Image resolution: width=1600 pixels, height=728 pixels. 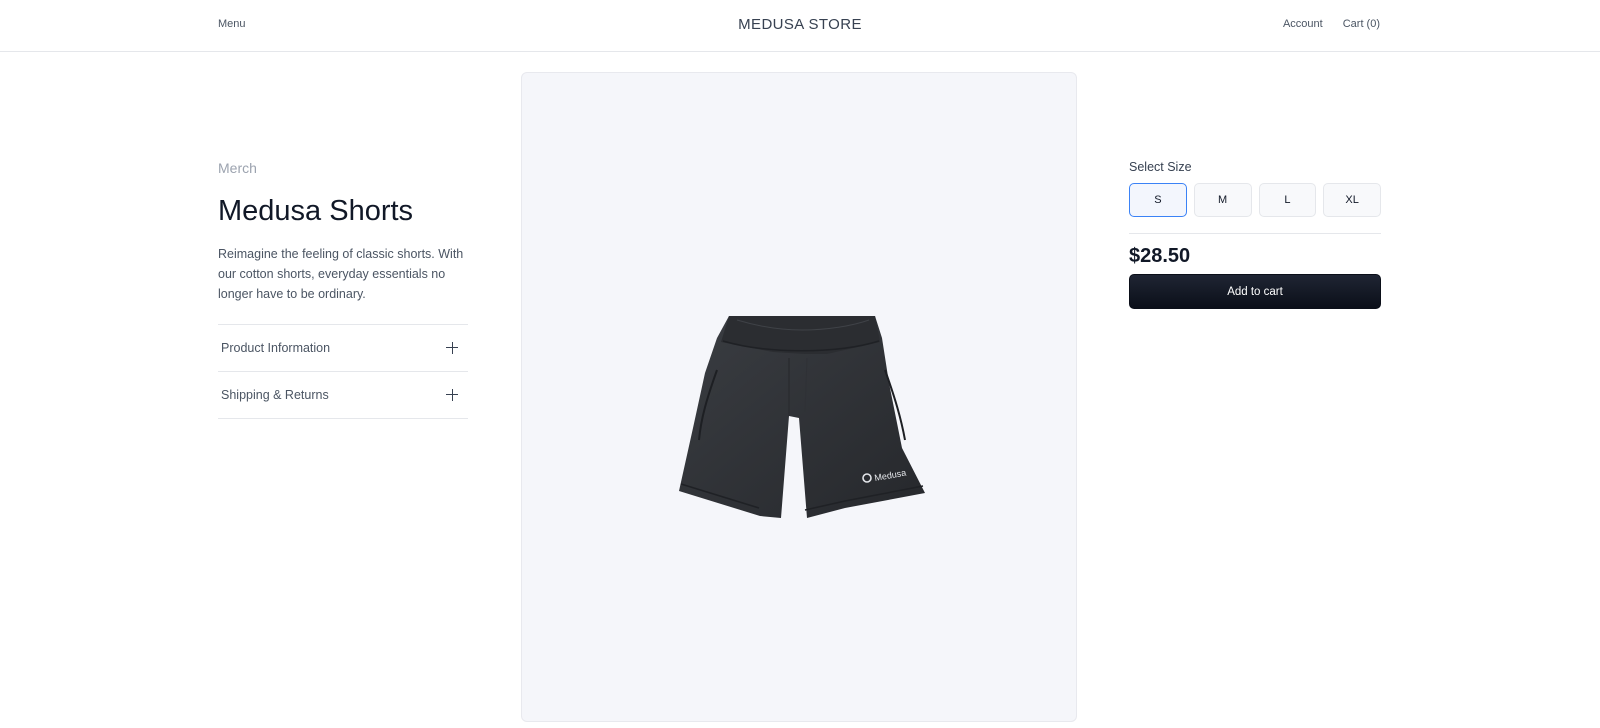 What do you see at coordinates (1255, 291) in the screenshot?
I see `add-to-cart-button: Add to cart` at bounding box center [1255, 291].